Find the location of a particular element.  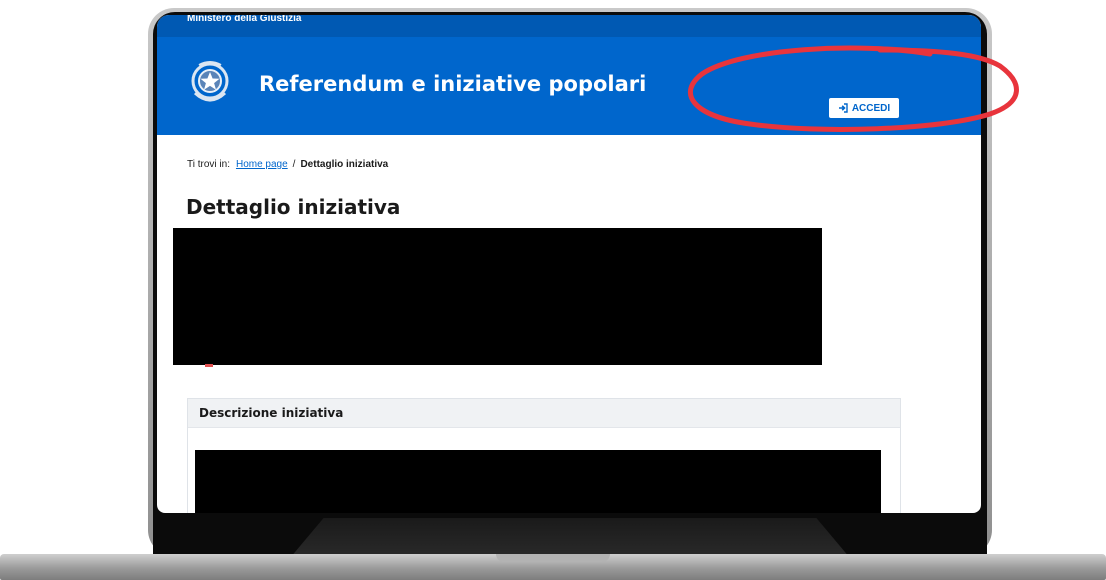

page-title: Dettaglio iniziativa is located at coordinates (293, 207).